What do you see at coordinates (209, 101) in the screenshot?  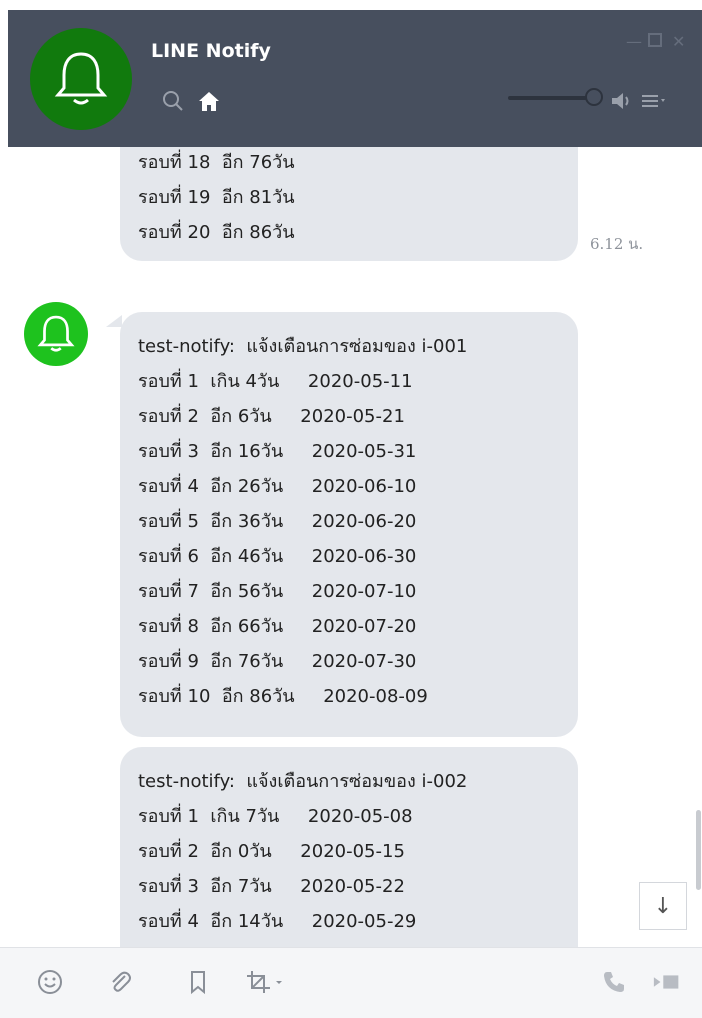 I see `home-icon` at bounding box center [209, 101].